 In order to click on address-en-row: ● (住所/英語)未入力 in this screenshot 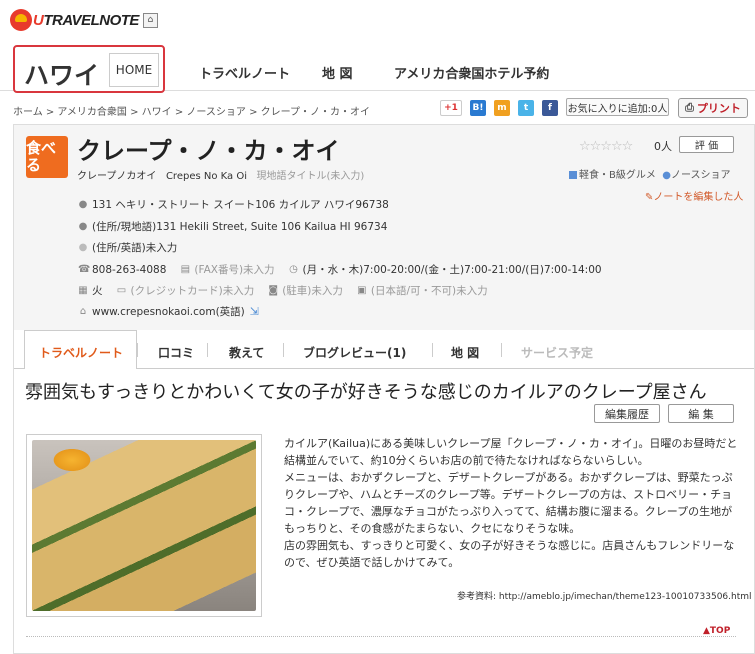, I will do `click(128, 247)`.